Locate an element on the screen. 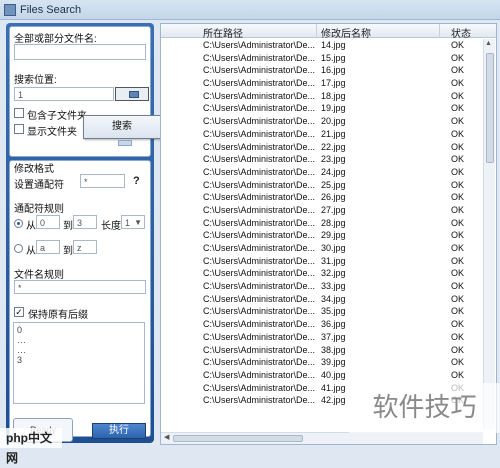  watermark-logo: php中文网 is located at coordinates (31, 446).